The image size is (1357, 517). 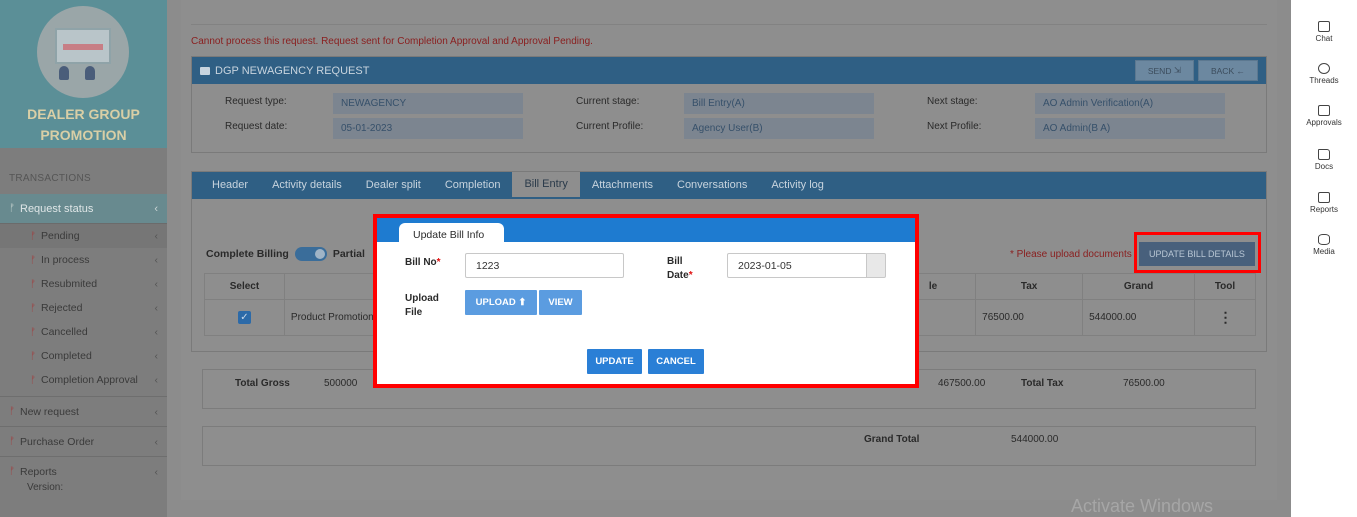 What do you see at coordinates (83, 284) in the screenshot?
I see `sidebar-subitem-resubmited: ᚠ Resubmited ‹` at bounding box center [83, 284].